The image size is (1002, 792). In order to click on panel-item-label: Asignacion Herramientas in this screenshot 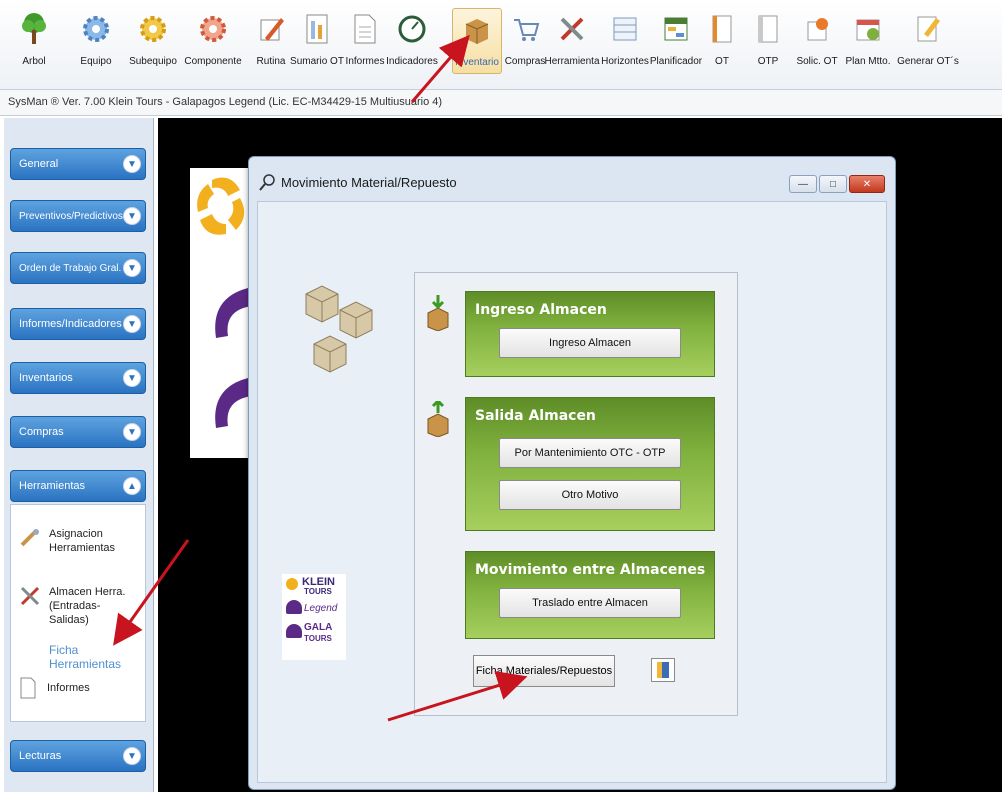, I will do `click(82, 541)`.